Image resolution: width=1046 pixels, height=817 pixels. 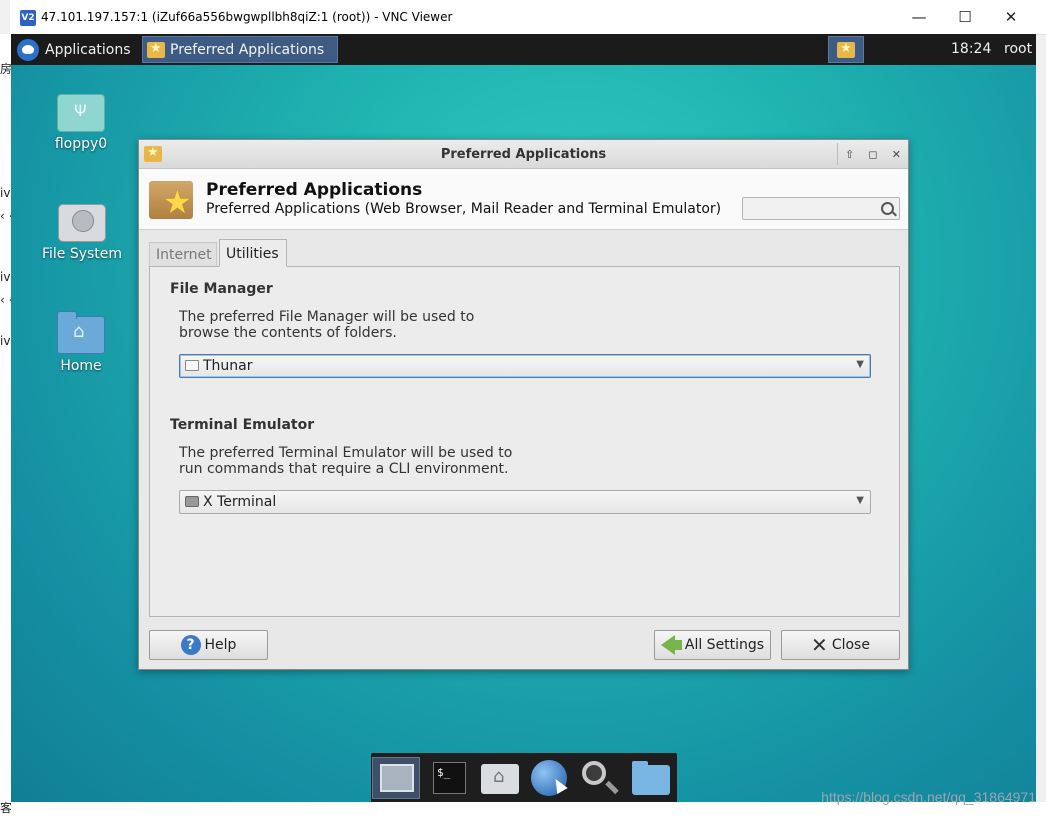 I want to click on workspace-switcher-button, so click(x=846, y=49).